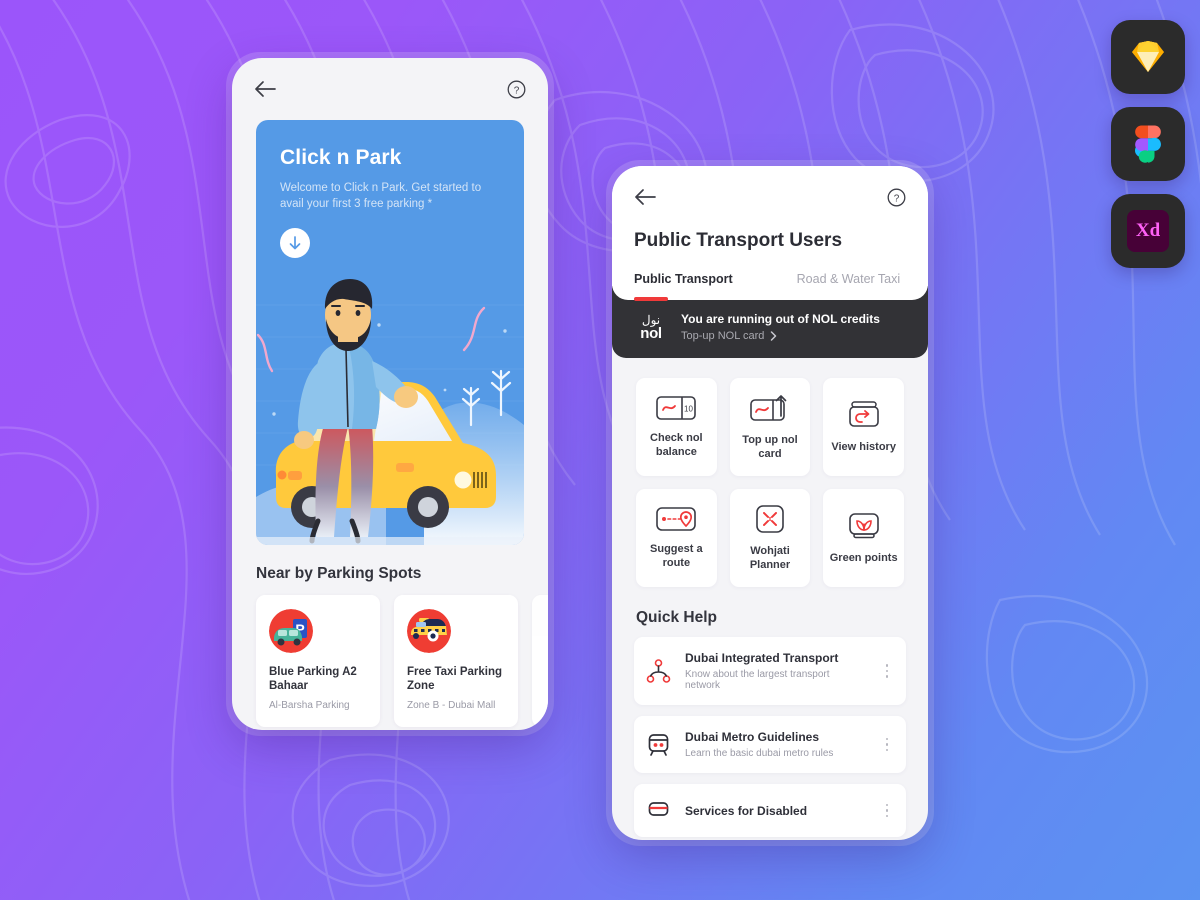 Image resolution: width=1200 pixels, height=900 pixels. What do you see at coordinates (863, 413) in the screenshot?
I see `history-undo-icon` at bounding box center [863, 413].